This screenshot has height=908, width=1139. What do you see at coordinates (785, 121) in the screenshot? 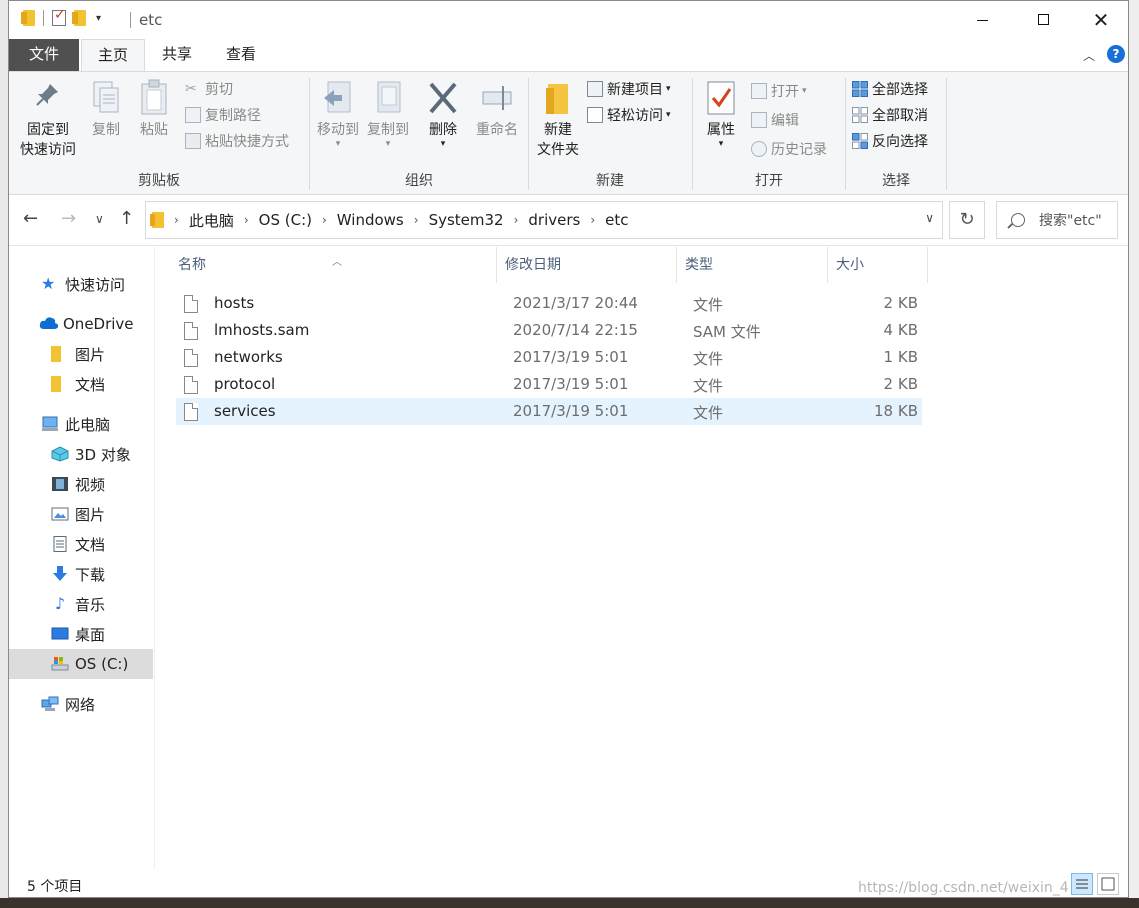
I see `edit-label: 编辑` at bounding box center [785, 121].